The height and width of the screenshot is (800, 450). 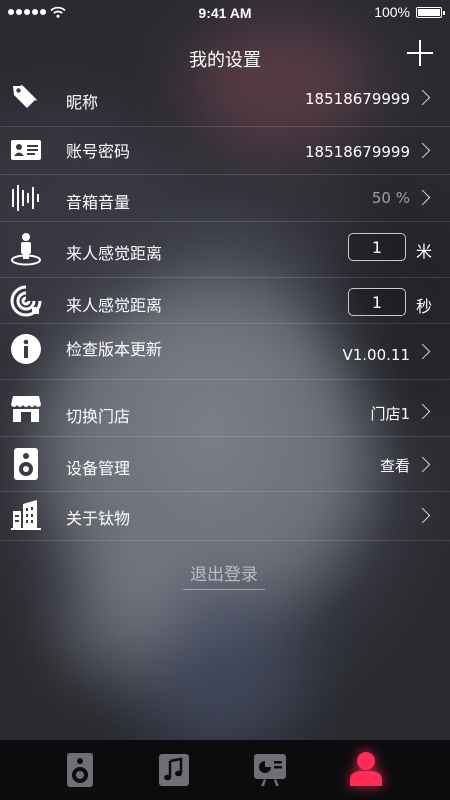 What do you see at coordinates (26, 409) in the screenshot?
I see `store-icon` at bounding box center [26, 409].